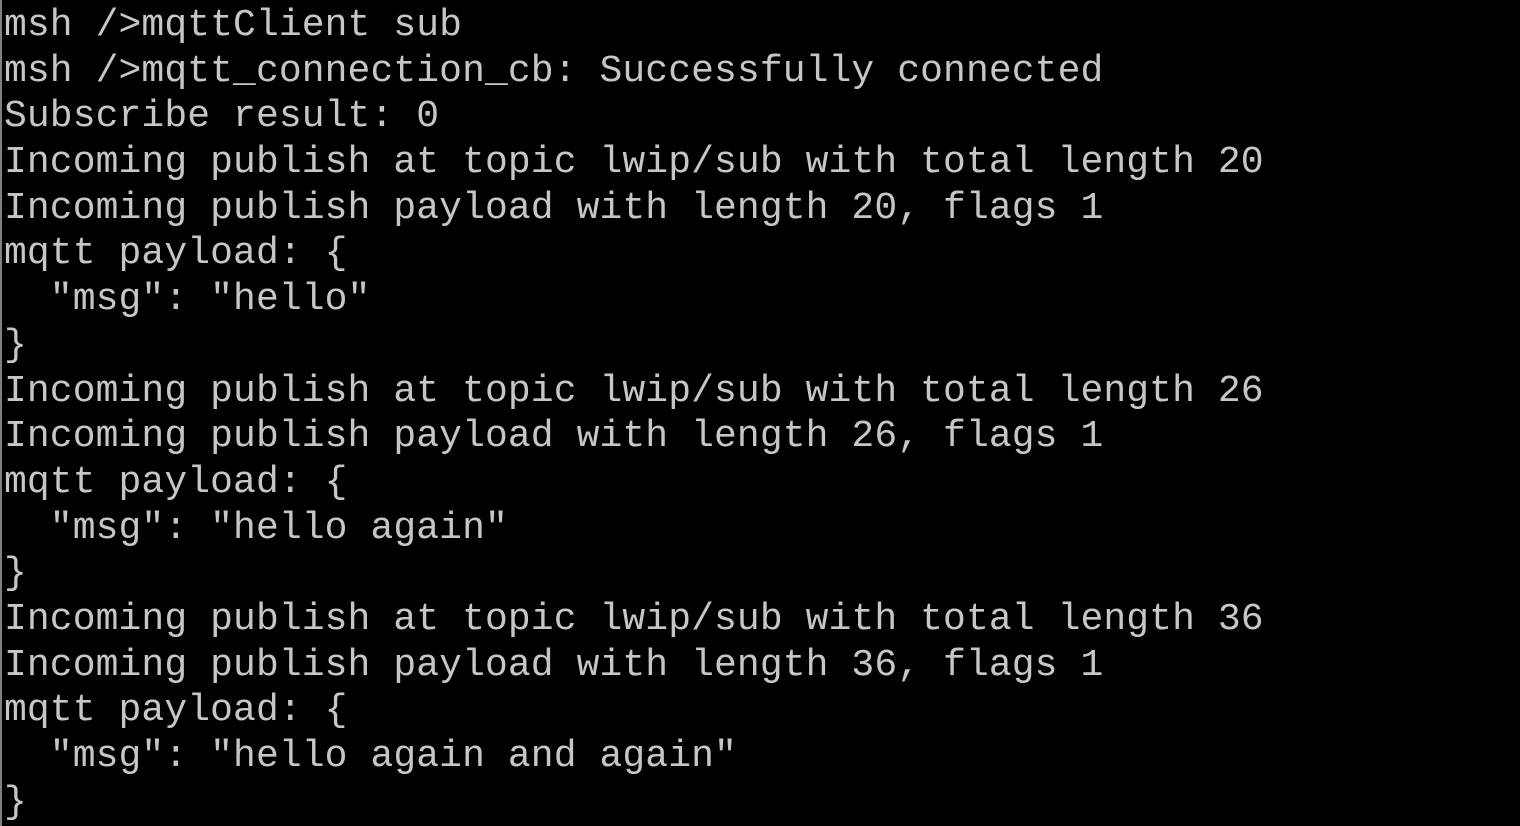 The width and height of the screenshot is (1520, 826). What do you see at coordinates (1, 413) in the screenshot?
I see `window-border` at bounding box center [1, 413].